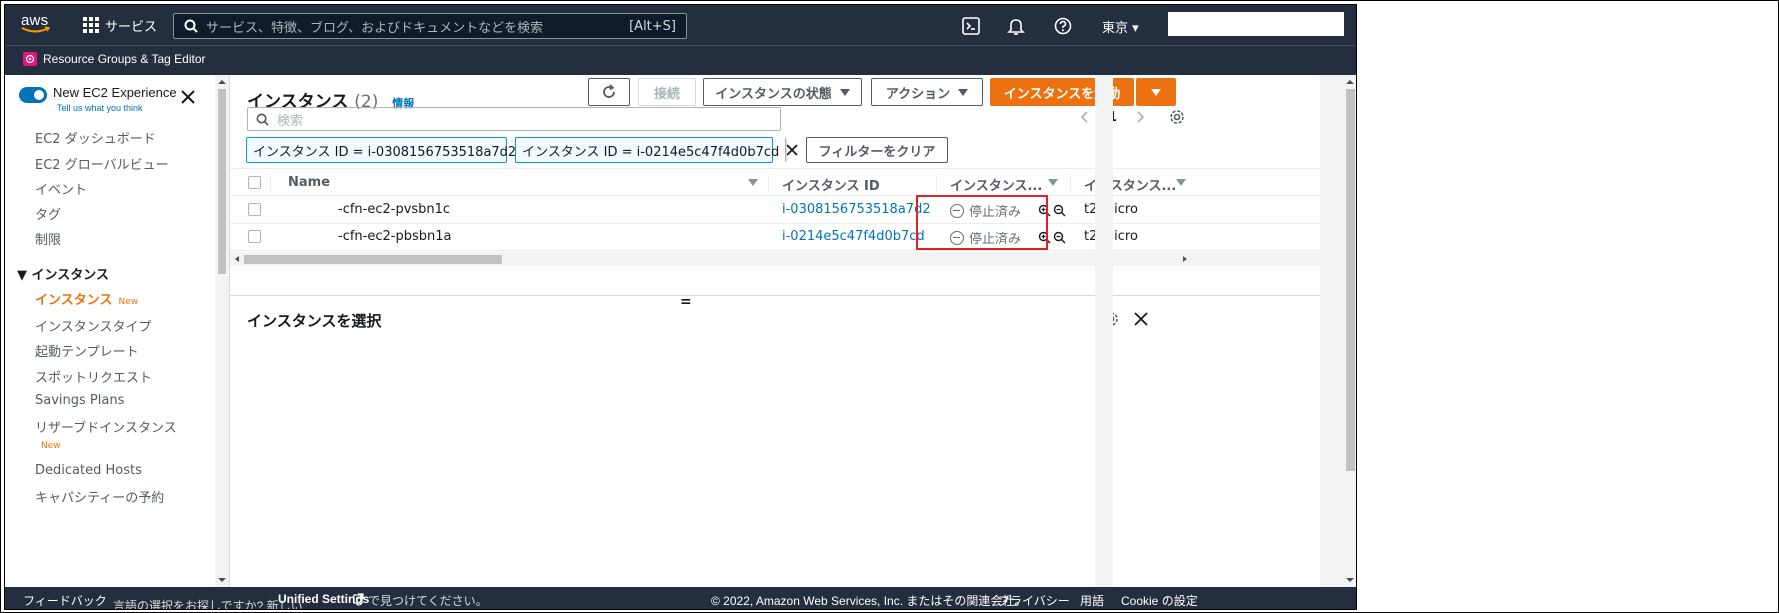  I want to click on new-badge: New, so click(128, 302).